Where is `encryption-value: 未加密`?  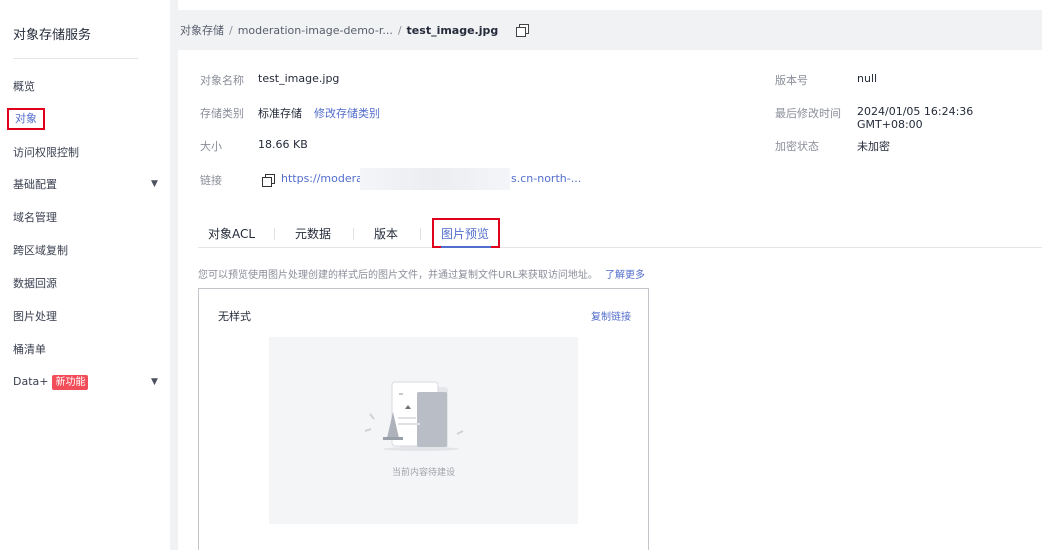 encryption-value: 未加密 is located at coordinates (873, 146).